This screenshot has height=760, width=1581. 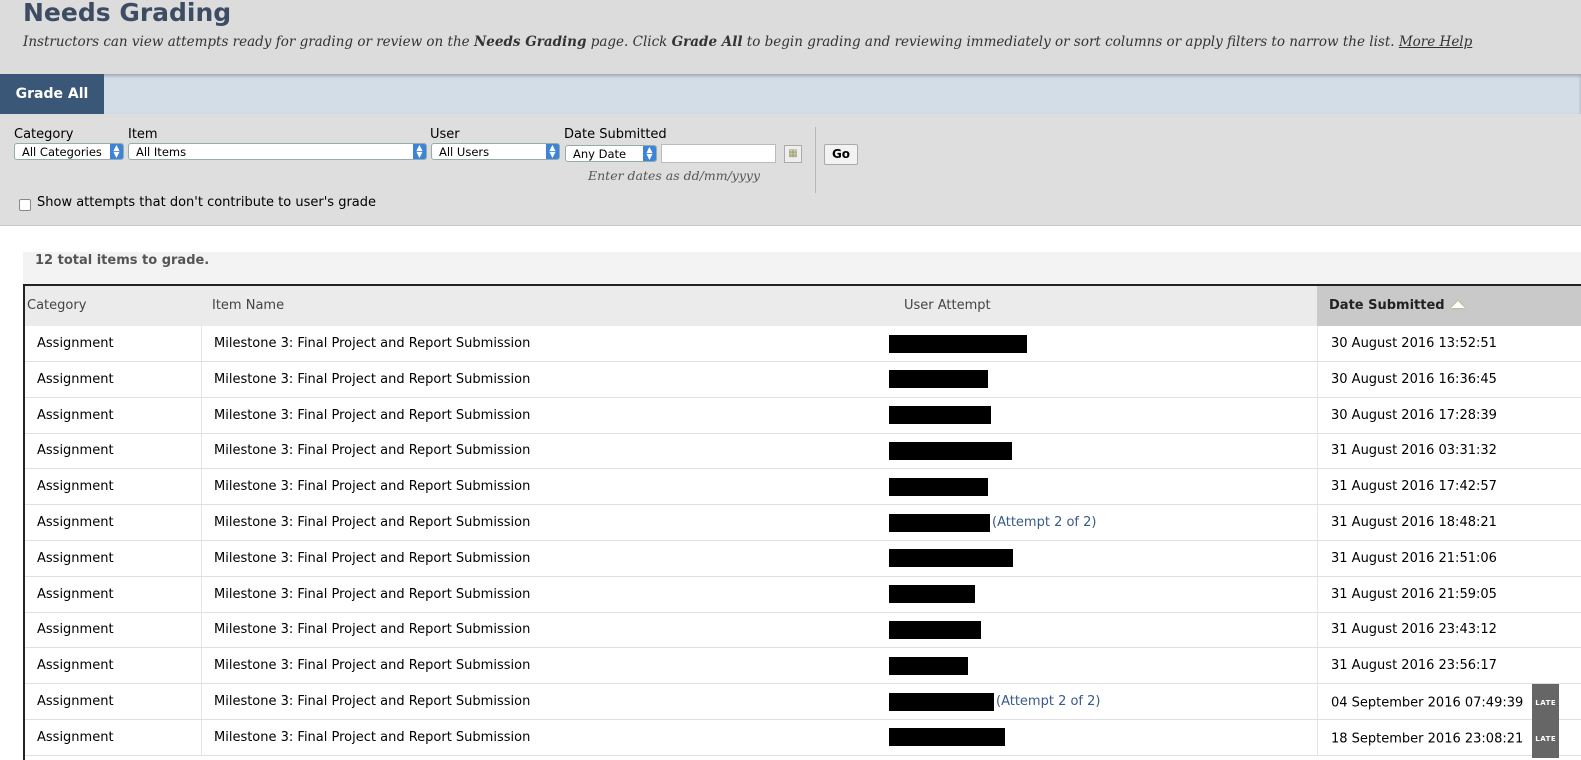 I want to click on date-value: 30 August 2016 17:28:39, so click(x=1414, y=415).